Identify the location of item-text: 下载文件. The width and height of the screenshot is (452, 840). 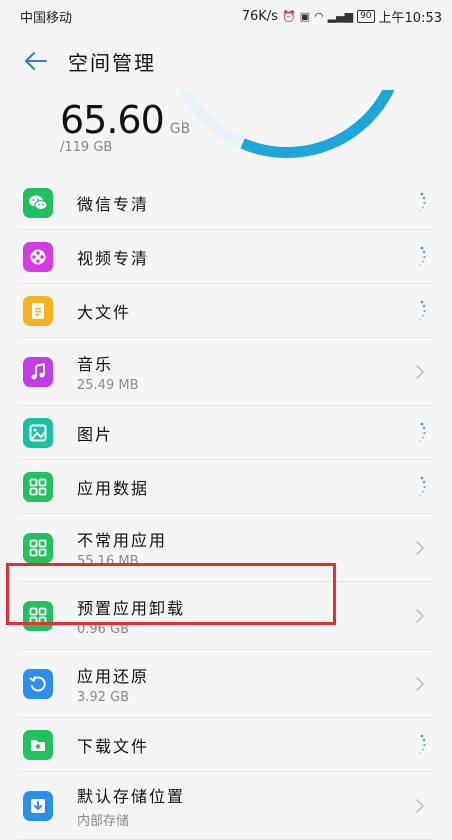
(113, 745).